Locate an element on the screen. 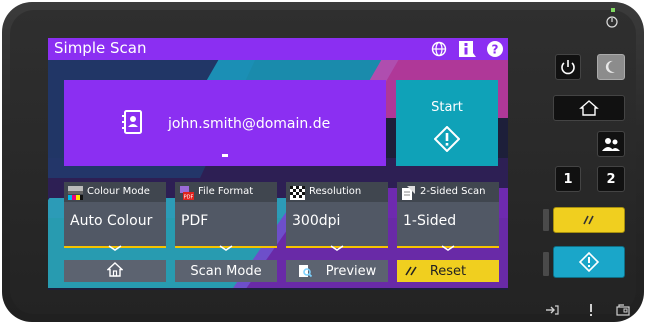 The width and height of the screenshot is (646, 324). login-arrow-icon is located at coordinates (552, 311).